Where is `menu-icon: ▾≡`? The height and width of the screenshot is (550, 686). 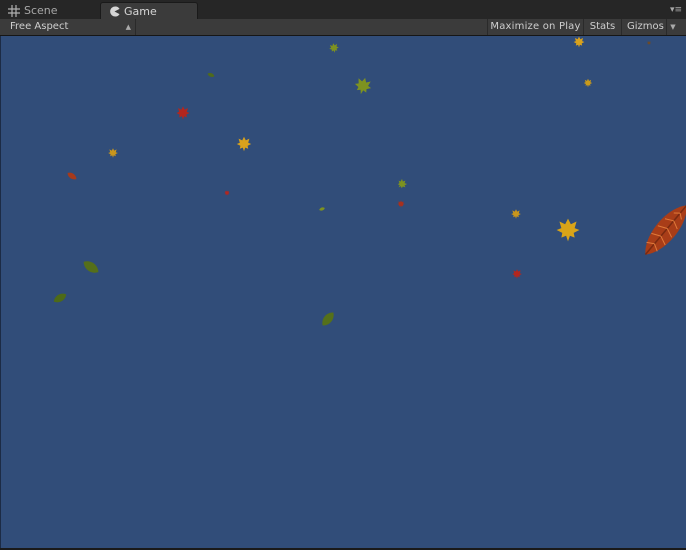 menu-icon: ▾≡ is located at coordinates (676, 10).